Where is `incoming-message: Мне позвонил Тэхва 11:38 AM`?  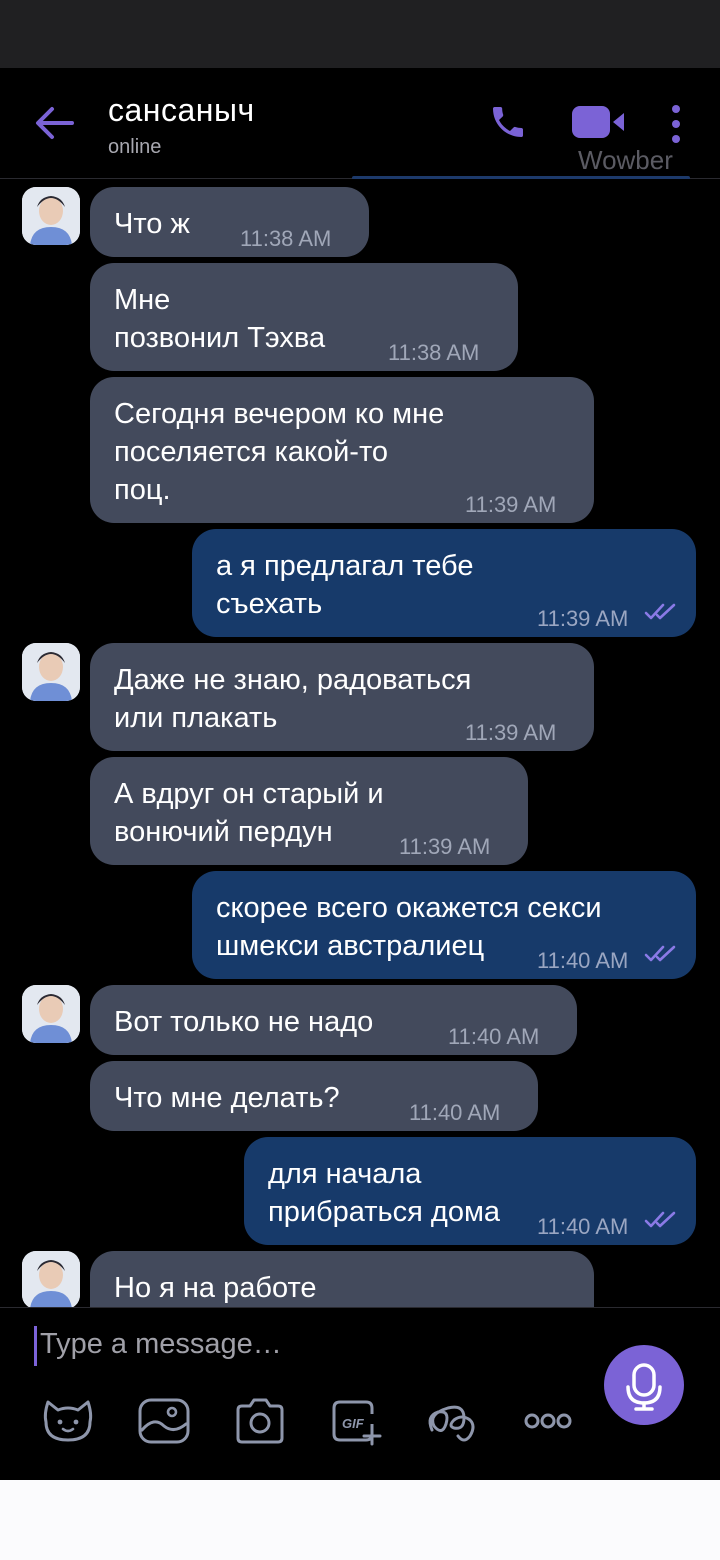
incoming-message: Мне позвонил Тэхва 11:38 AM is located at coordinates (304, 317).